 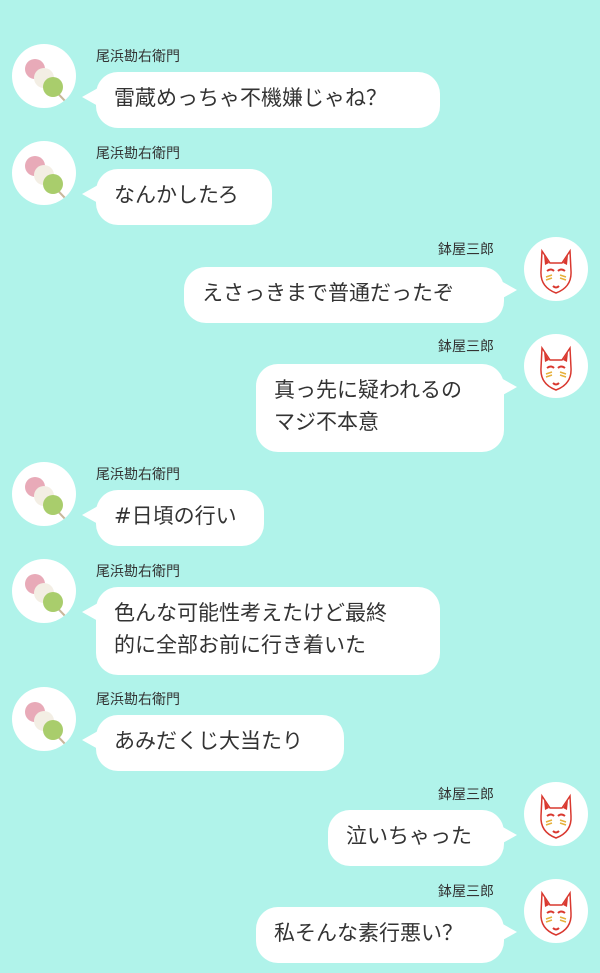 I want to click on message-bubble: なんかしたろ, so click(x=184, y=197).